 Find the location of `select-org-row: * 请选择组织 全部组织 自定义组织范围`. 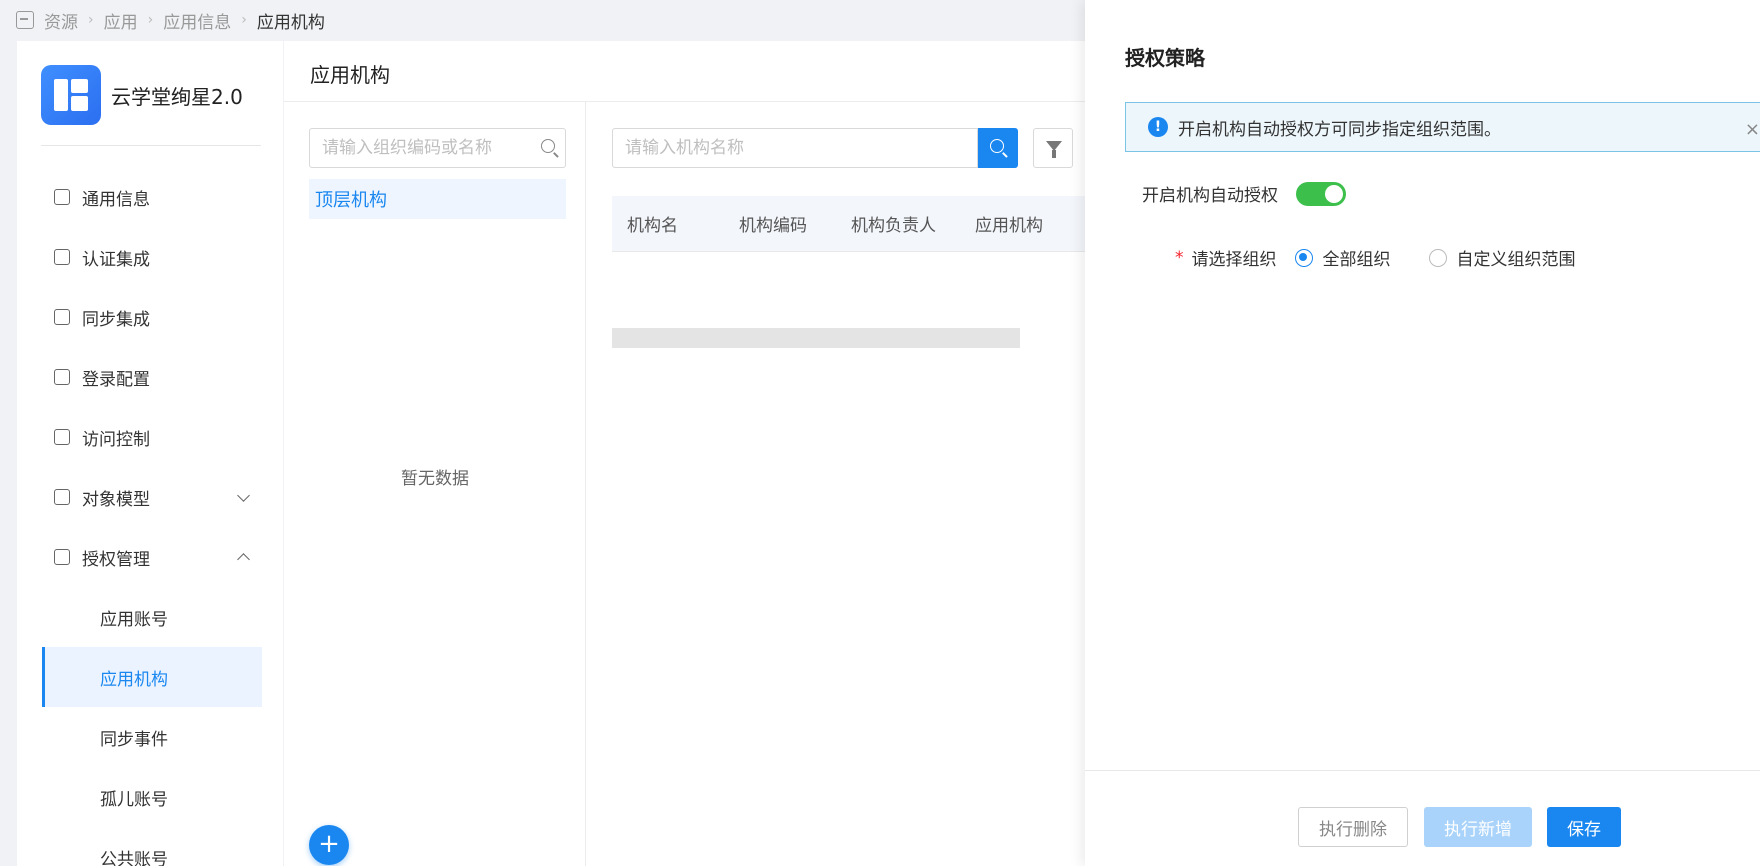

select-org-row: * 请选择组织 全部组织 自定义组织范围 is located at coordinates (1375, 258).